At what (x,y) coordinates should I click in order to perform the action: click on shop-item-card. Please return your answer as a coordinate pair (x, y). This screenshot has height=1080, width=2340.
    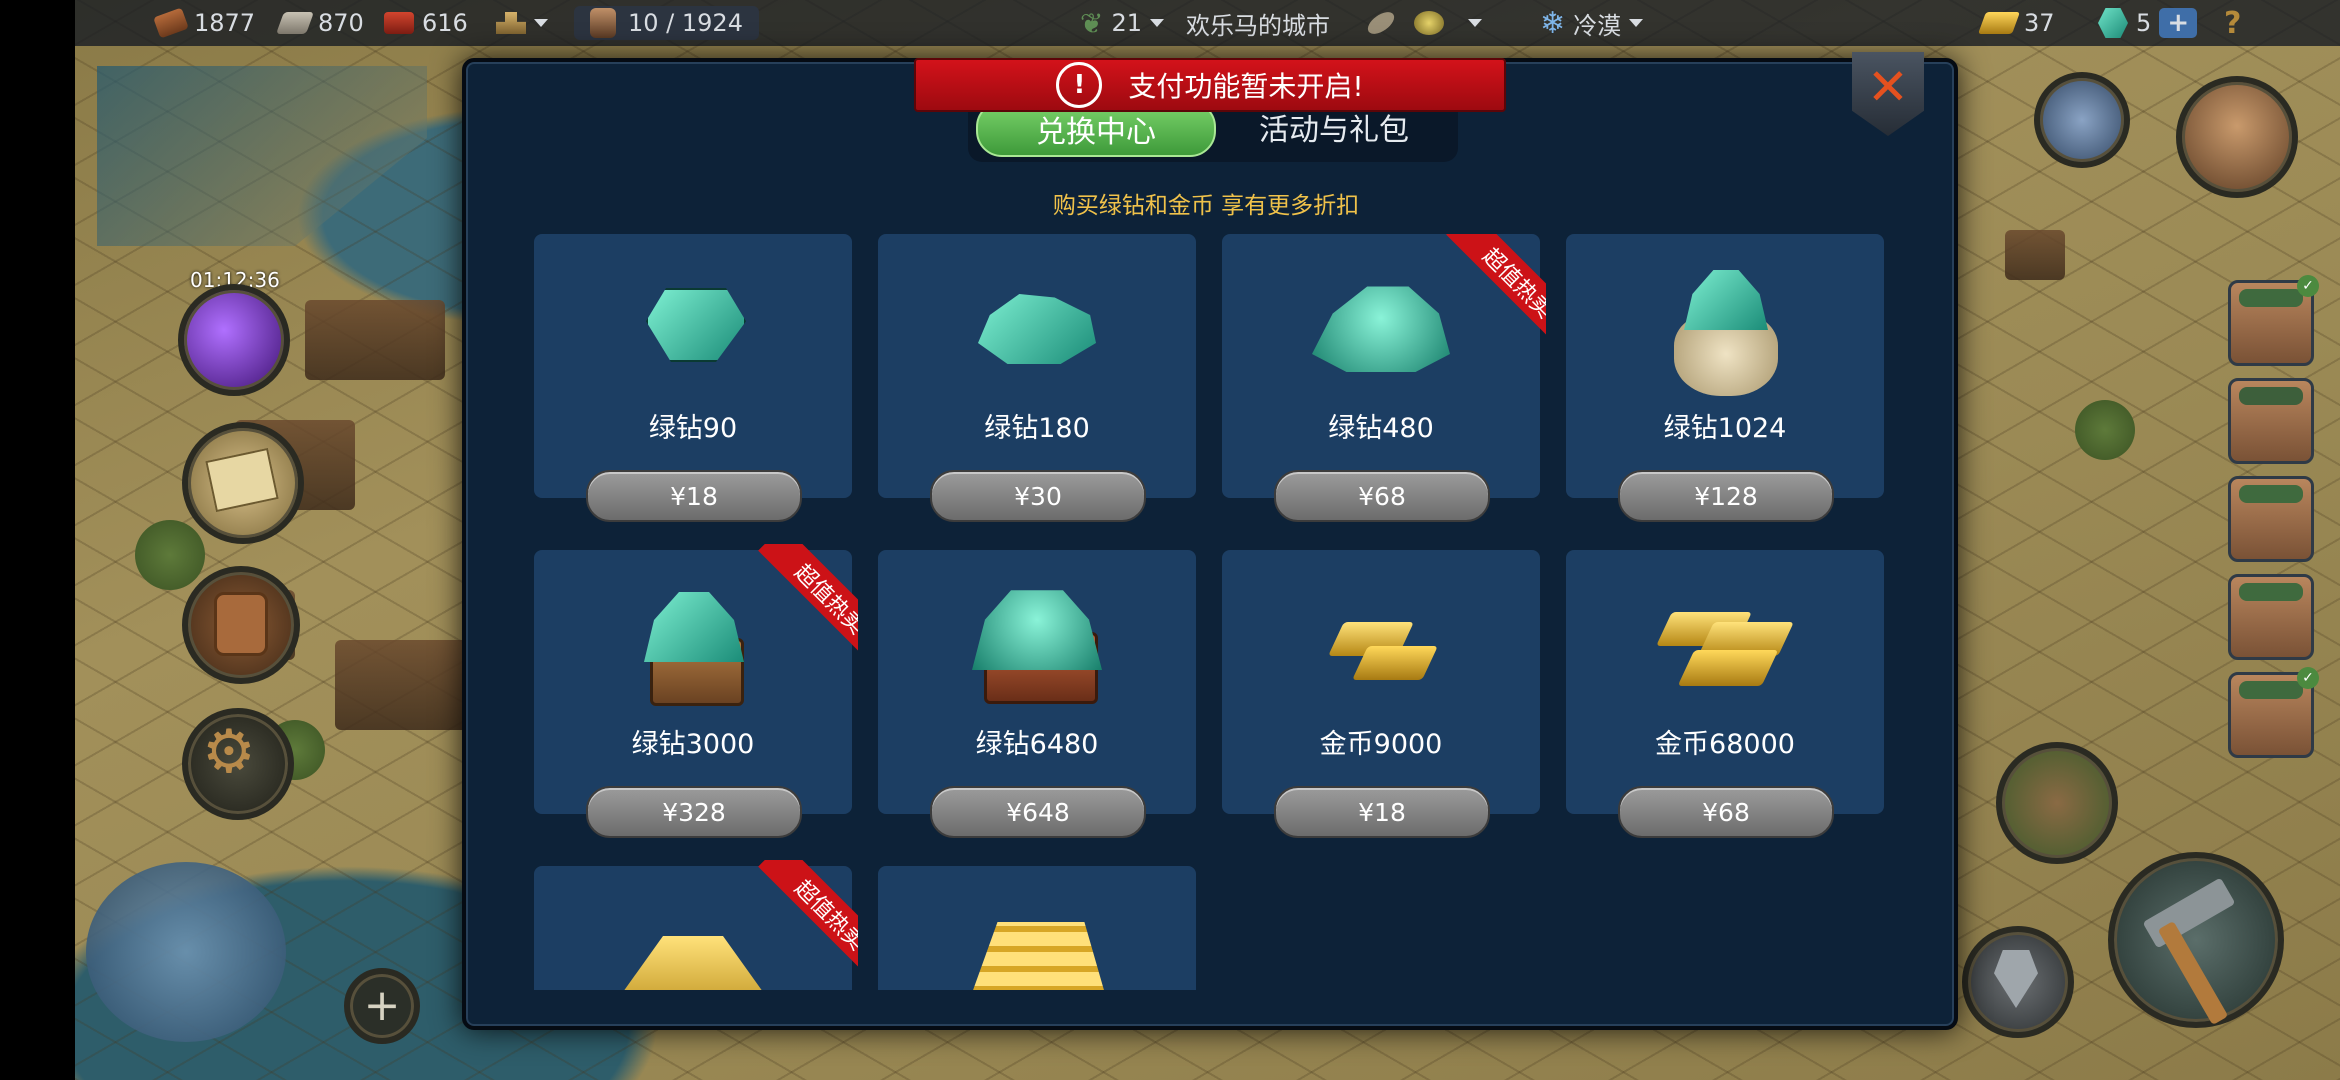
    Looking at the image, I should click on (1037, 928).